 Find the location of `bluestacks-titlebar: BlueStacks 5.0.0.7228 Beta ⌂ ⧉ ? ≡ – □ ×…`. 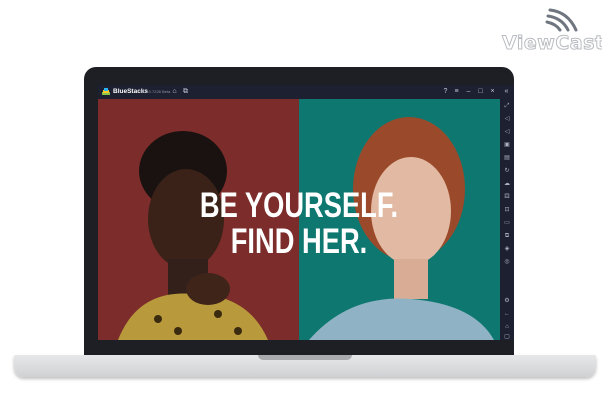

bluestacks-titlebar: BlueStacks 5.0.0.7228 Beta ⌂ ⧉ ? ≡ – □ ×… is located at coordinates (306, 92).